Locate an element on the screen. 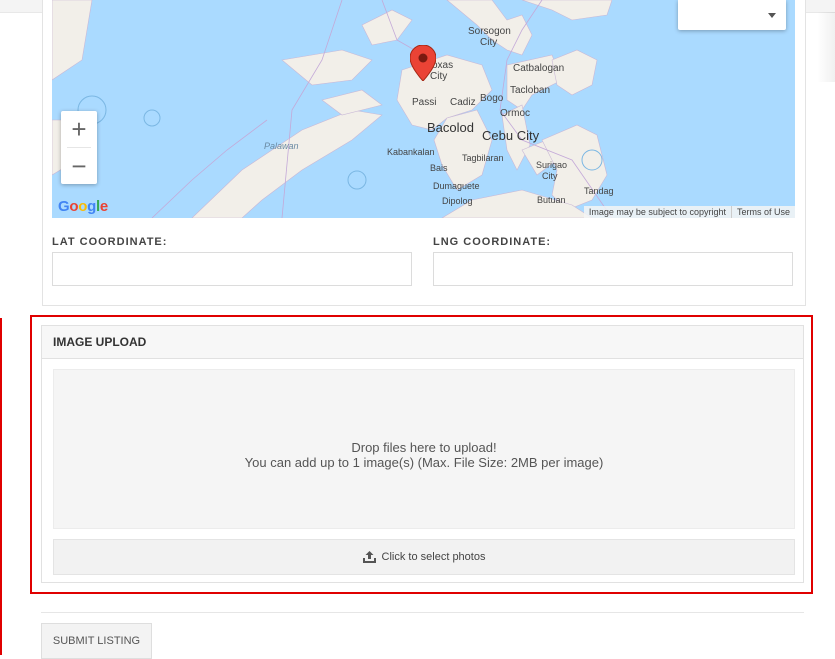  map-label-sorsogon-city: City is located at coordinates (489, 42).